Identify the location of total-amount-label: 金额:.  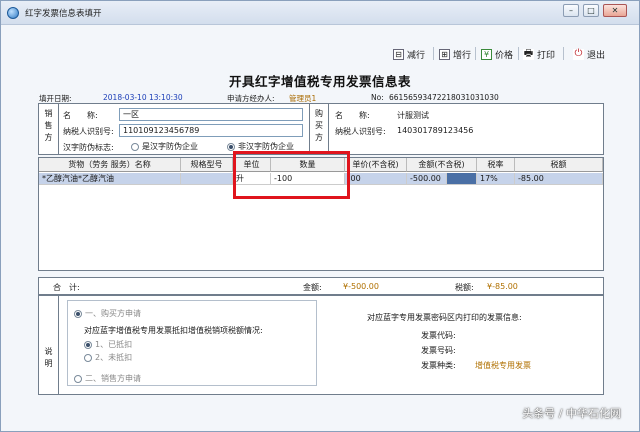
(312, 287).